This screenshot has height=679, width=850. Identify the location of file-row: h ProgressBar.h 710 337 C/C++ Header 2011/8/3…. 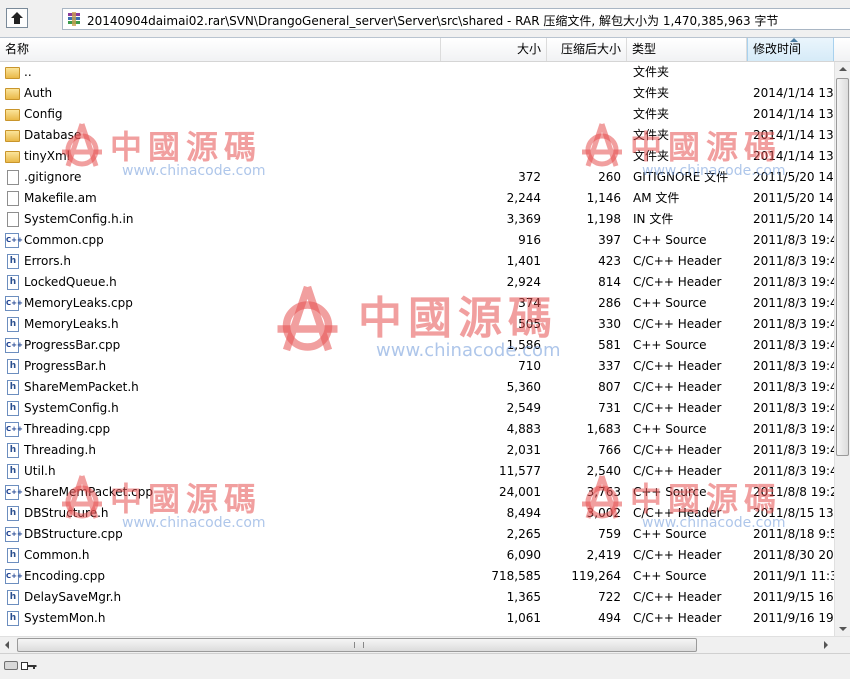
(417, 366).